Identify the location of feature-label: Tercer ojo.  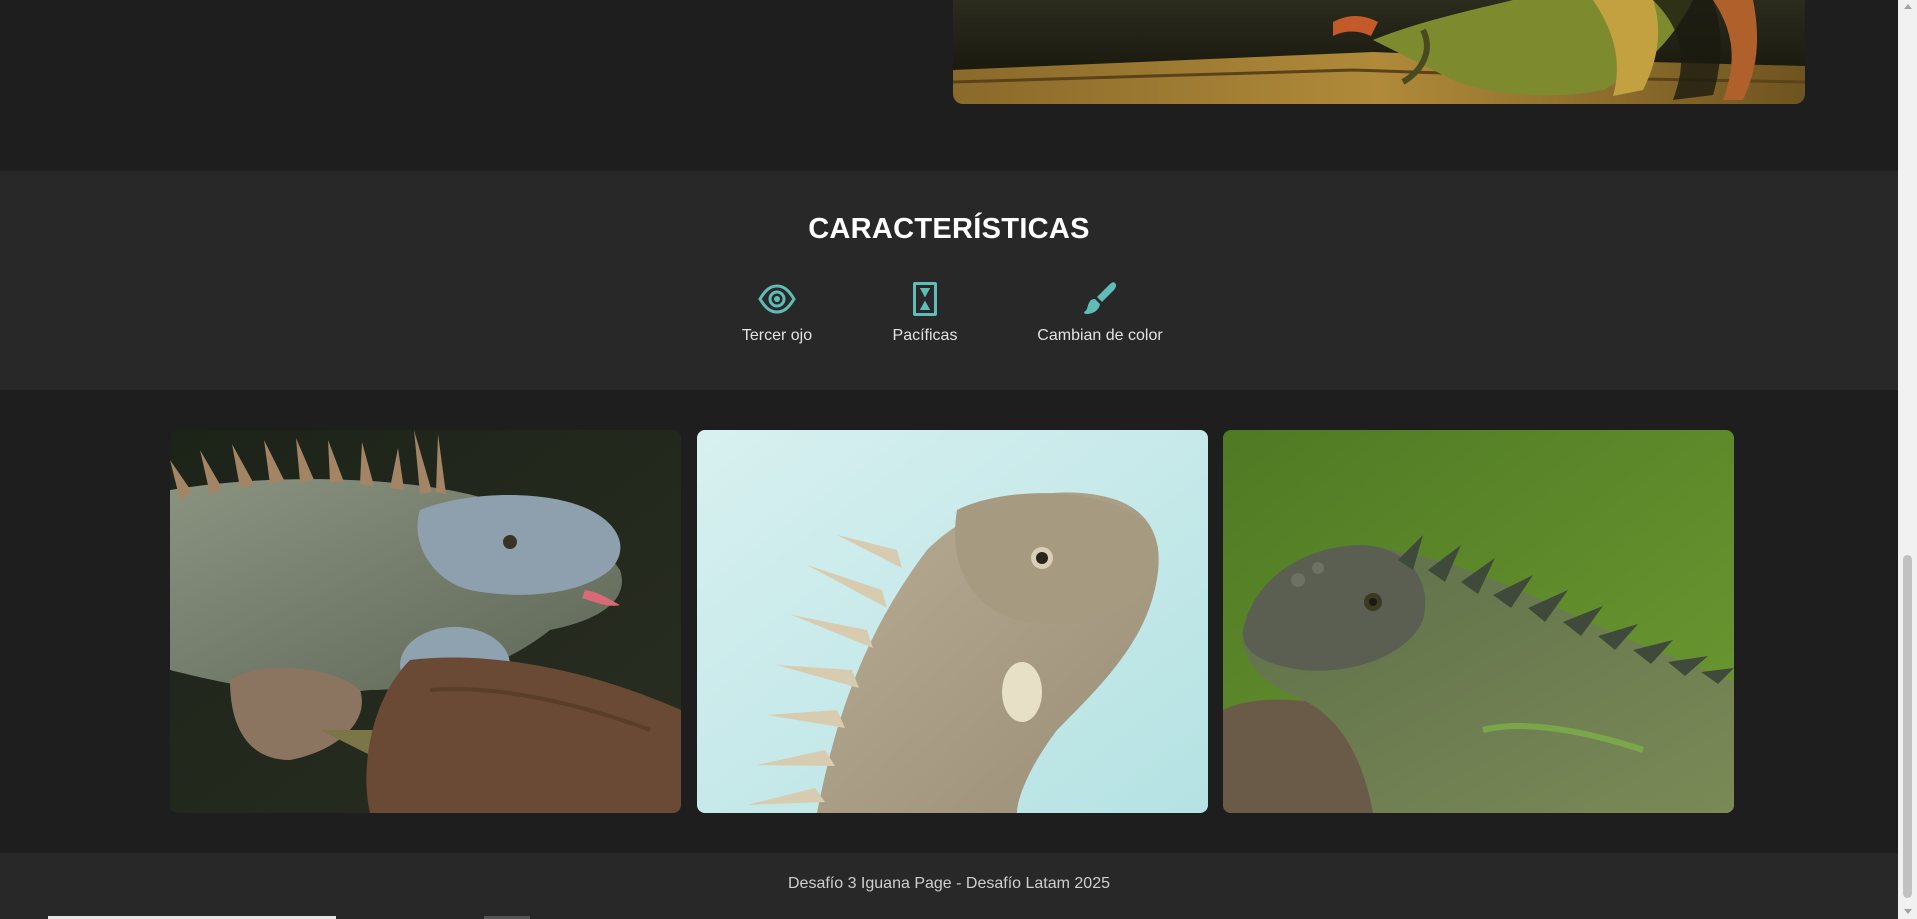
(777, 335).